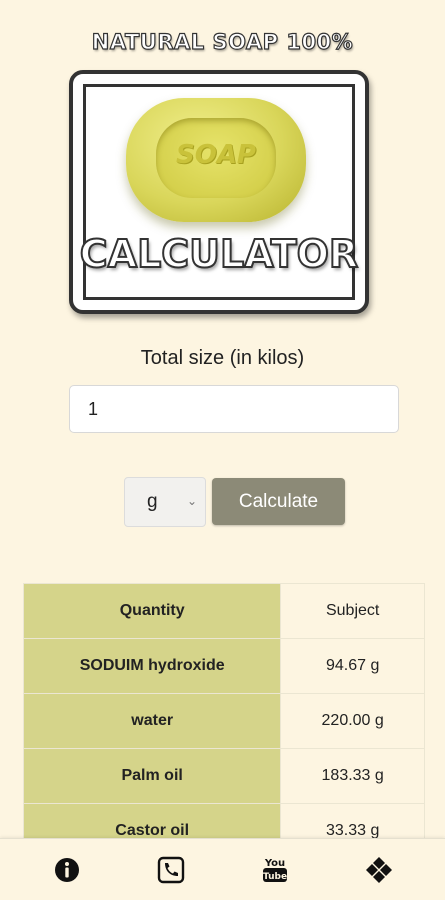 This screenshot has height=900, width=445. I want to click on svg-text: You, so click(274, 863).